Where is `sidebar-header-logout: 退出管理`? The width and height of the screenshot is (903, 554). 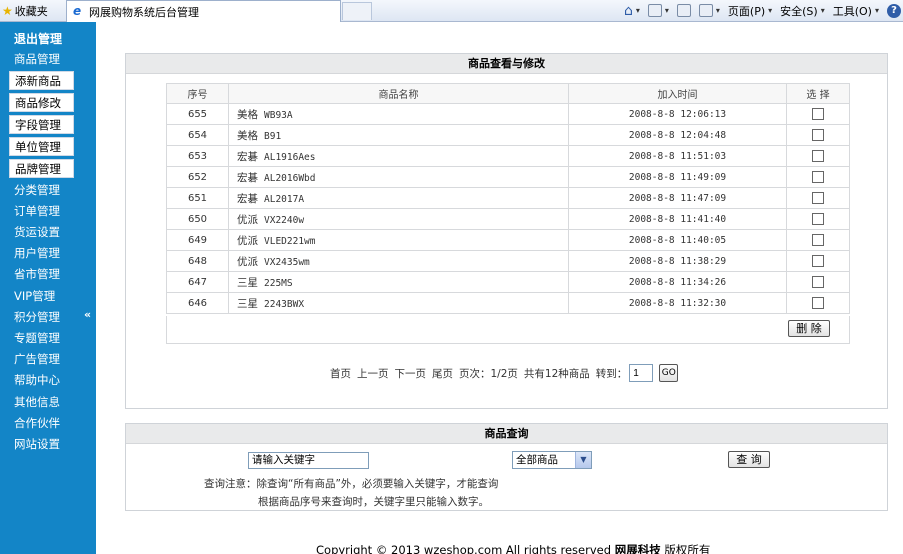
sidebar-header-logout: 退出管理 is located at coordinates (38, 38).